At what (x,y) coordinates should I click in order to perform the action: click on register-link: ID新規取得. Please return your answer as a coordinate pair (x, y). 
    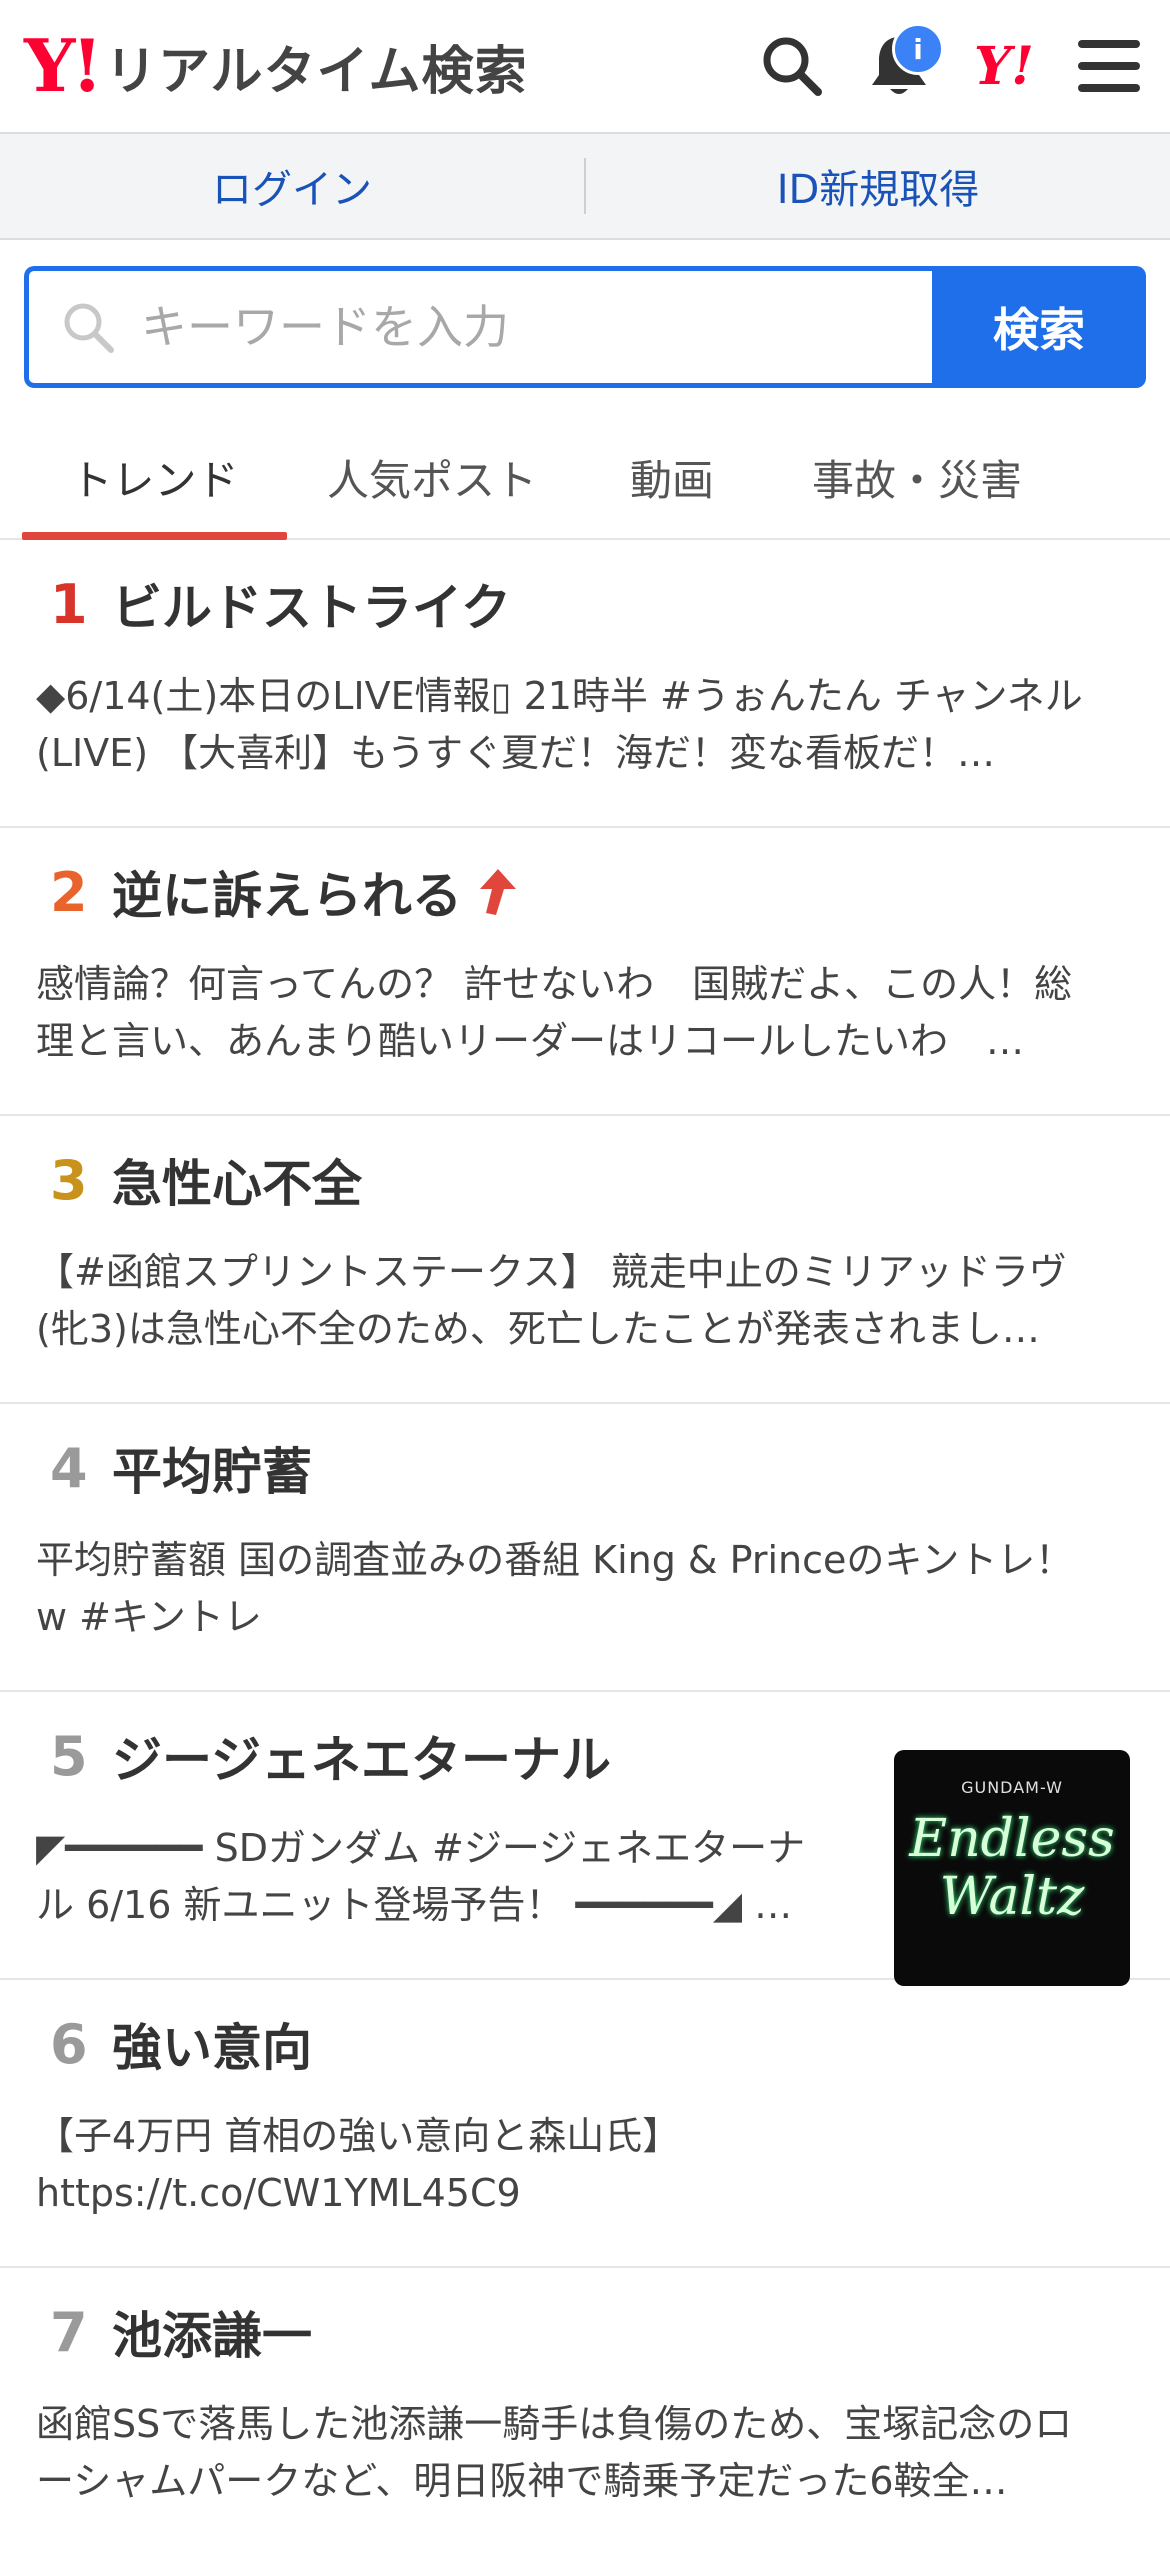
    Looking at the image, I should click on (878, 186).